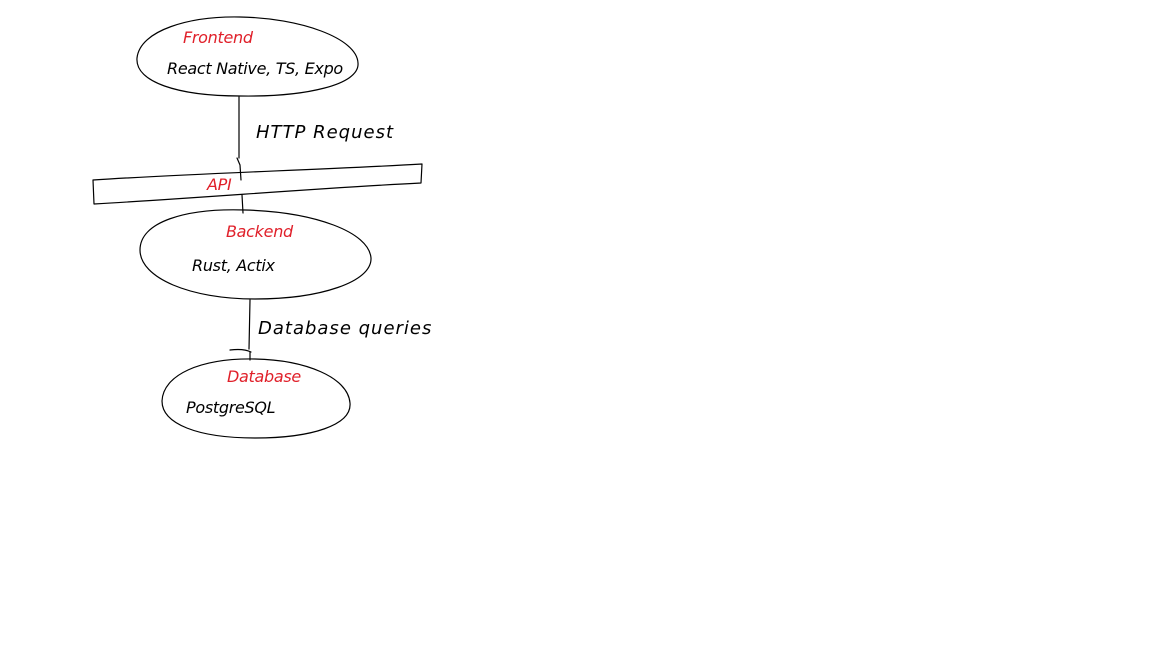 Image resolution: width=1152 pixels, height=648 pixels. Describe the element at coordinates (260, 231) in the screenshot. I see `backend-title: Backend` at that location.